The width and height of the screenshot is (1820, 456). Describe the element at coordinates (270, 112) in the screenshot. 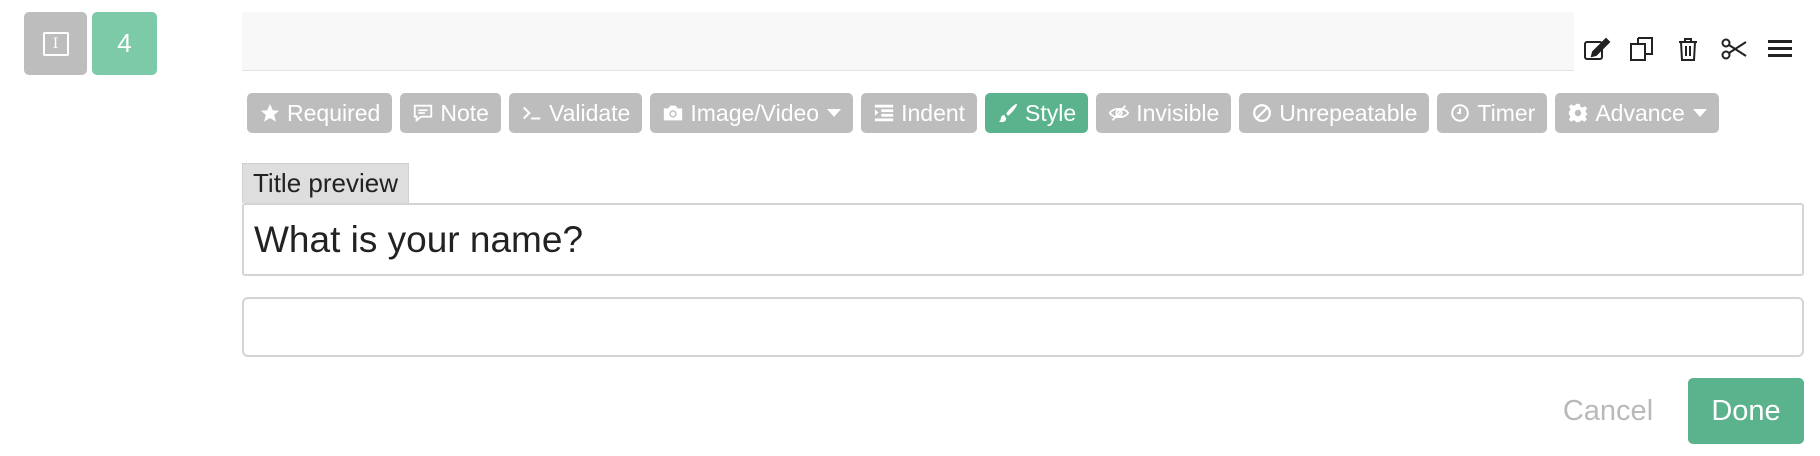

I see `star-icon` at that location.